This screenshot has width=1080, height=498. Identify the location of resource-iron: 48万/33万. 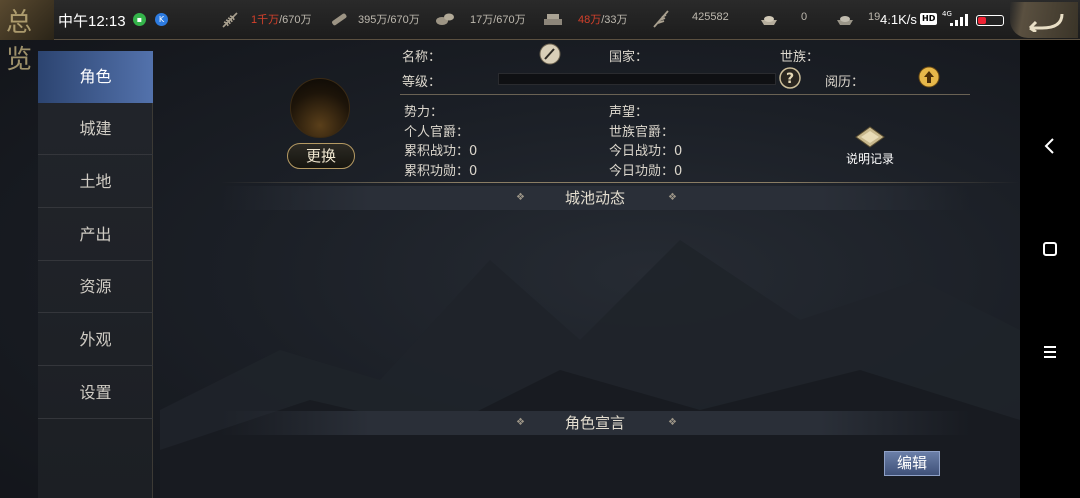
(603, 20).